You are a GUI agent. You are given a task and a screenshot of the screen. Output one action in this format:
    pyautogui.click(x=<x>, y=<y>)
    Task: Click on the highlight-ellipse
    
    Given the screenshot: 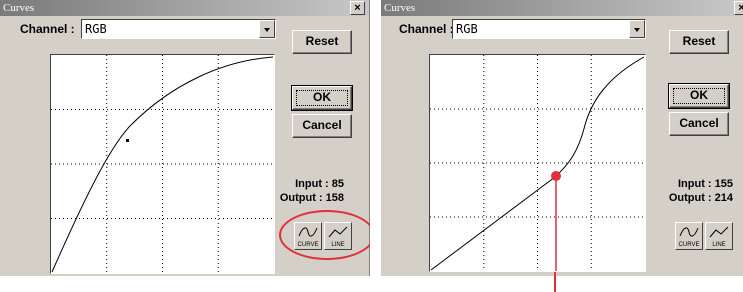 What is the action you would take?
    pyautogui.click(x=327, y=235)
    